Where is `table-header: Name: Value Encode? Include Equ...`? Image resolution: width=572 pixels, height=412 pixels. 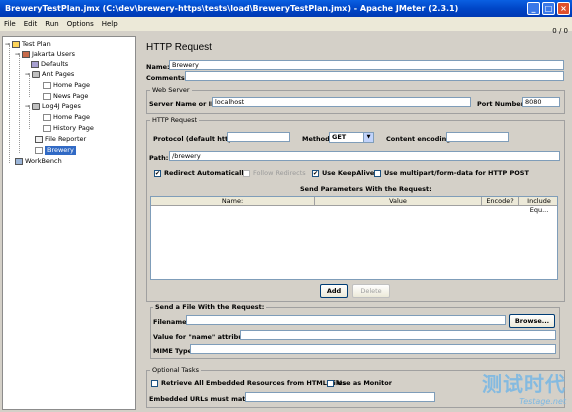
table-header: Name: Value Encode? Include Equ... is located at coordinates (355, 205).